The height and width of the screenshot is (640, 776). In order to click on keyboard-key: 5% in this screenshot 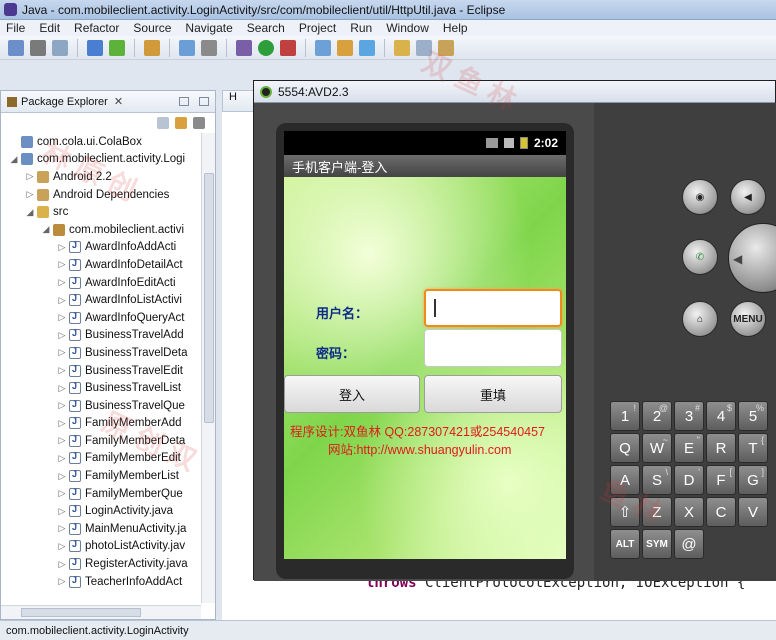, I will do `click(753, 416)`.